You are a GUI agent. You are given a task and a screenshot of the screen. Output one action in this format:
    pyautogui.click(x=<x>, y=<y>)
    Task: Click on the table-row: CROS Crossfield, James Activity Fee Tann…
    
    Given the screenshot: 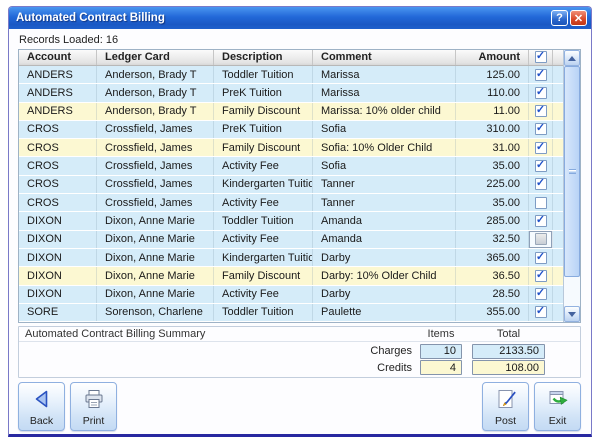 What is the action you would take?
    pyautogui.click(x=291, y=203)
    